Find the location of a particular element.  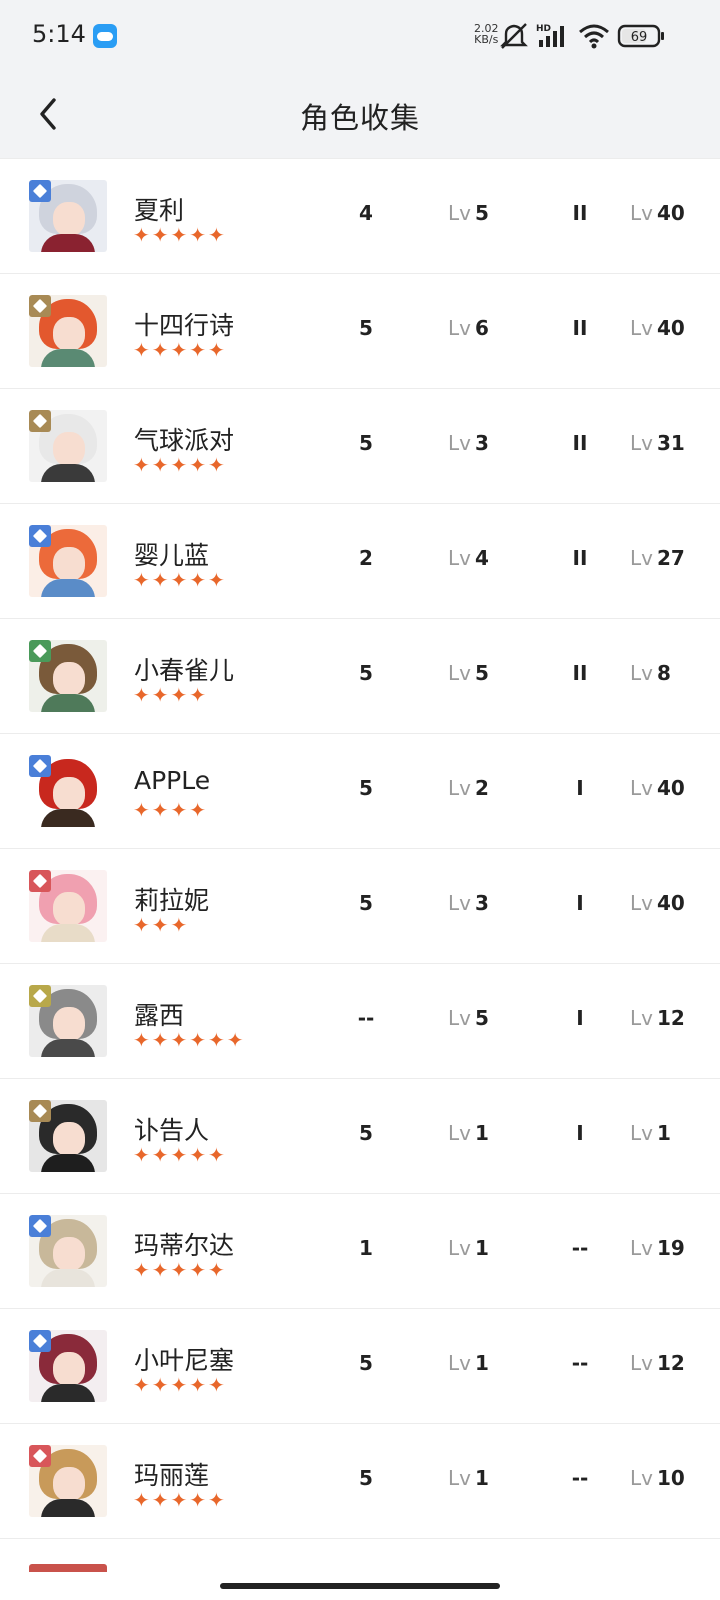

hd-label: HD is located at coordinates (543, 29).